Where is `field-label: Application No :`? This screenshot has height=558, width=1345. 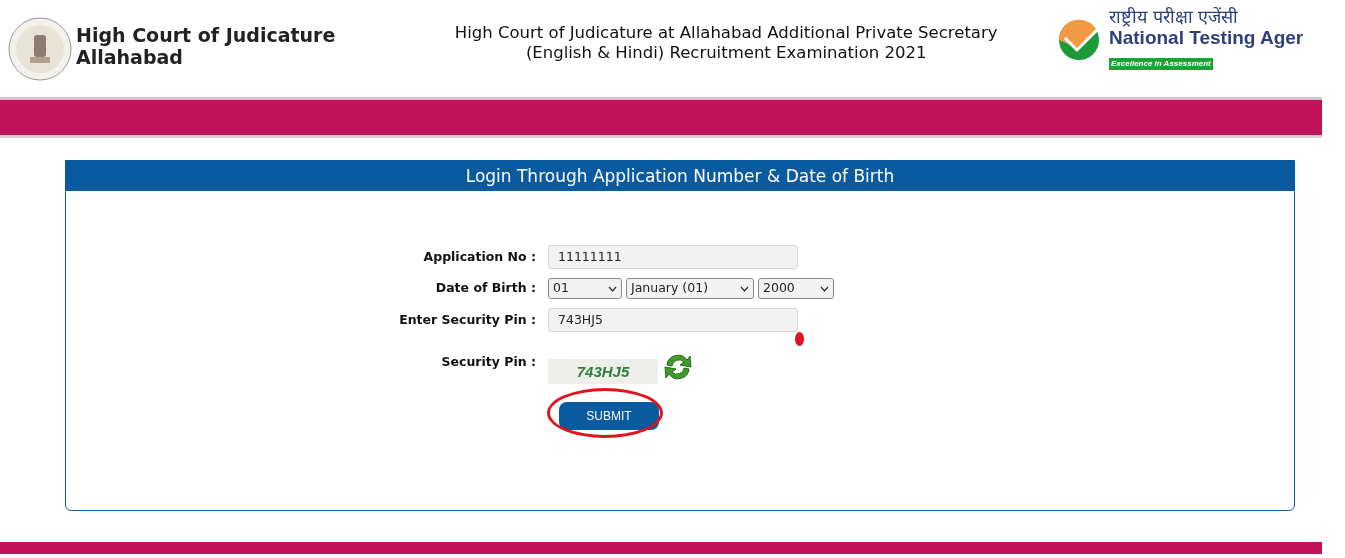 field-label: Application No : is located at coordinates (479, 256).